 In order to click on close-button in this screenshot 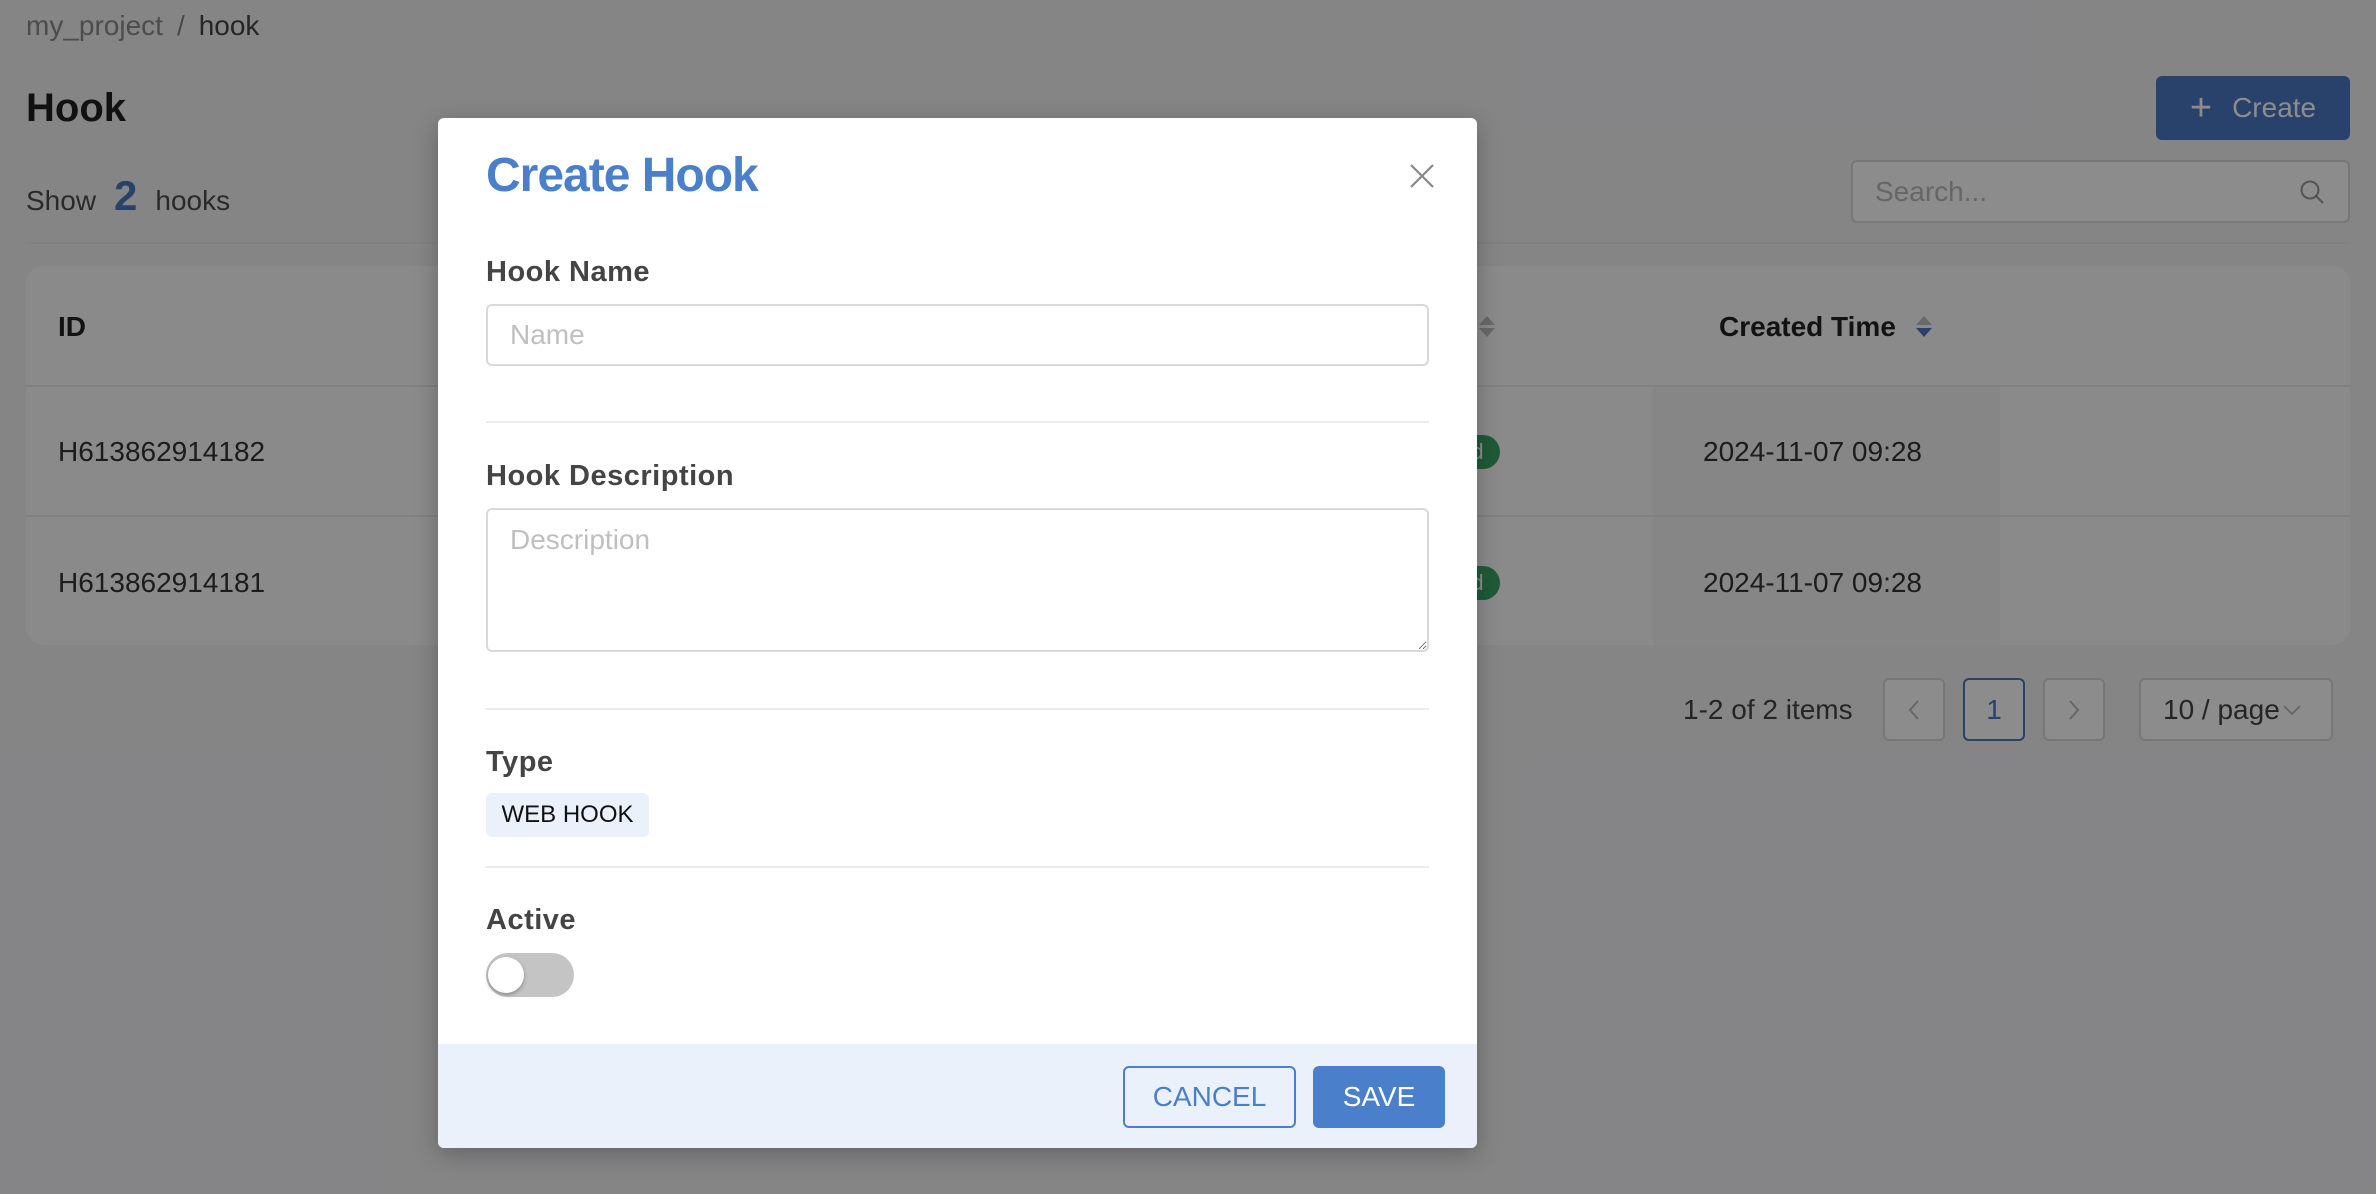, I will do `click(1422, 176)`.